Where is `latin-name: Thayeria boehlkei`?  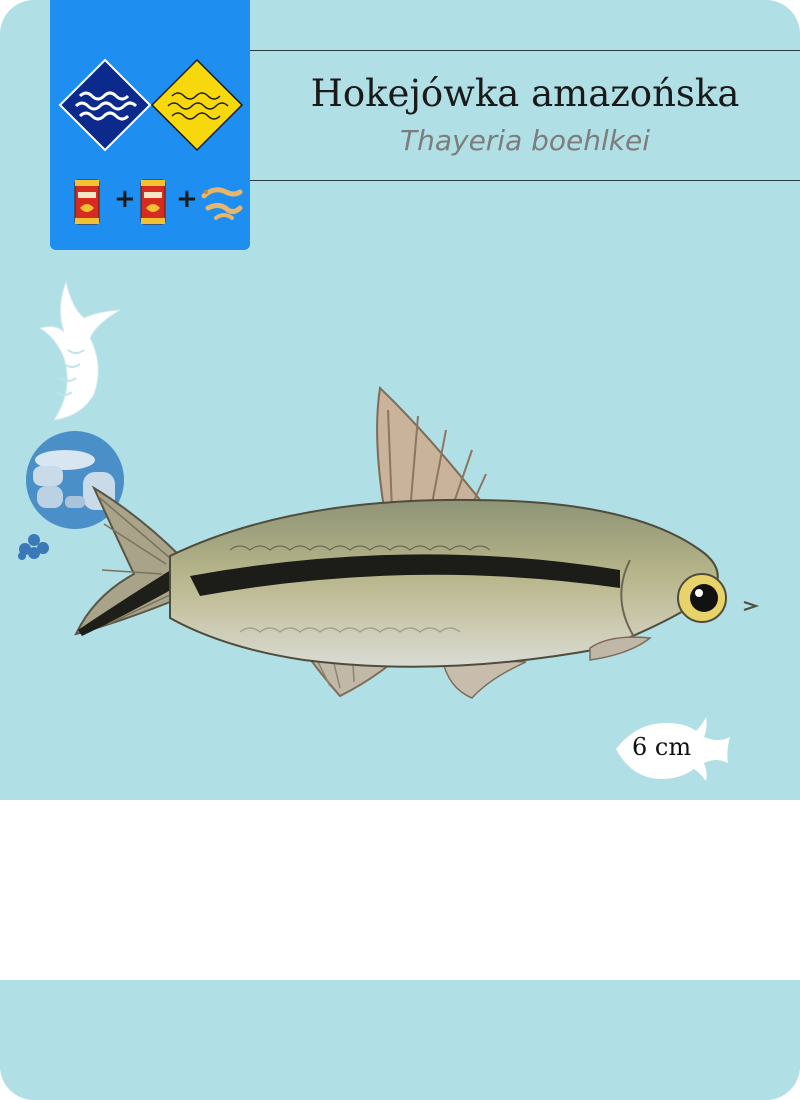
latin-name: Thayeria boehlkei is located at coordinates (525, 140).